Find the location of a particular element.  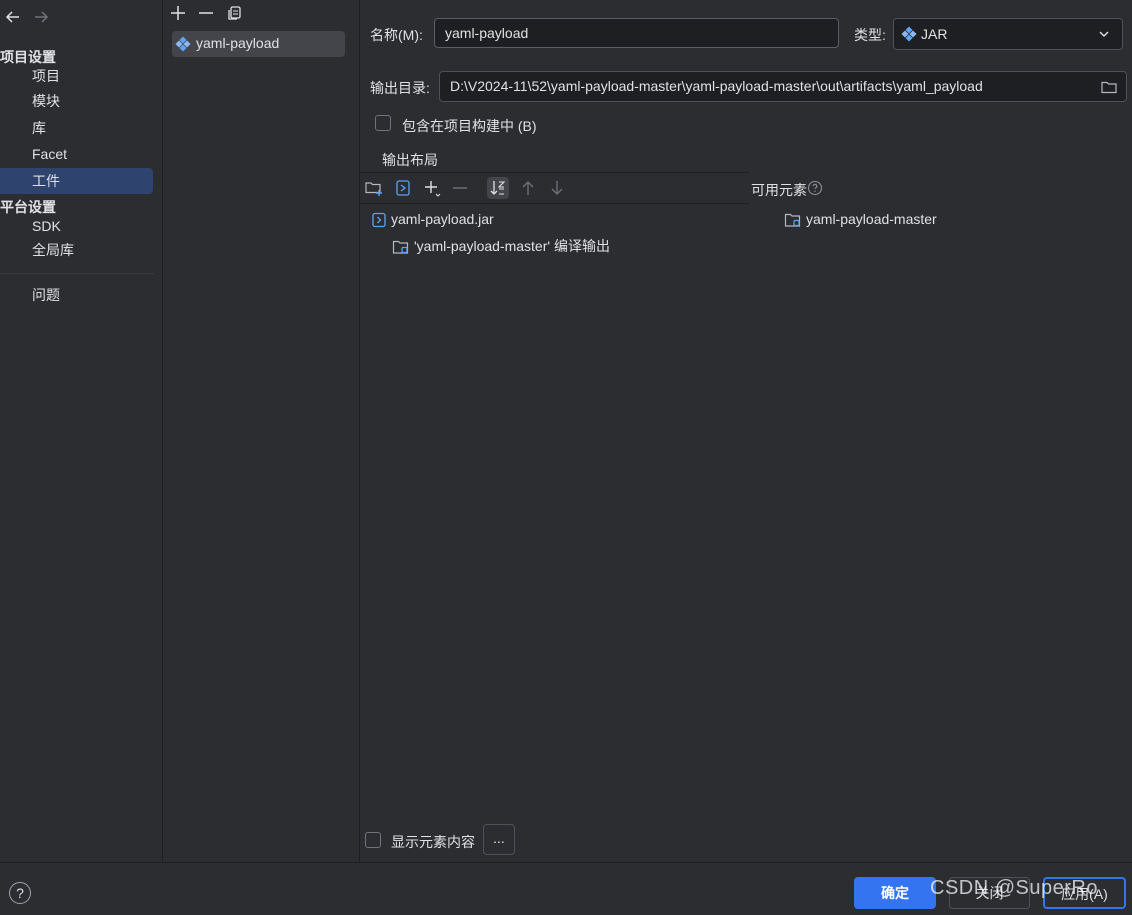

forward-arrow-icon is located at coordinates (42, 18).